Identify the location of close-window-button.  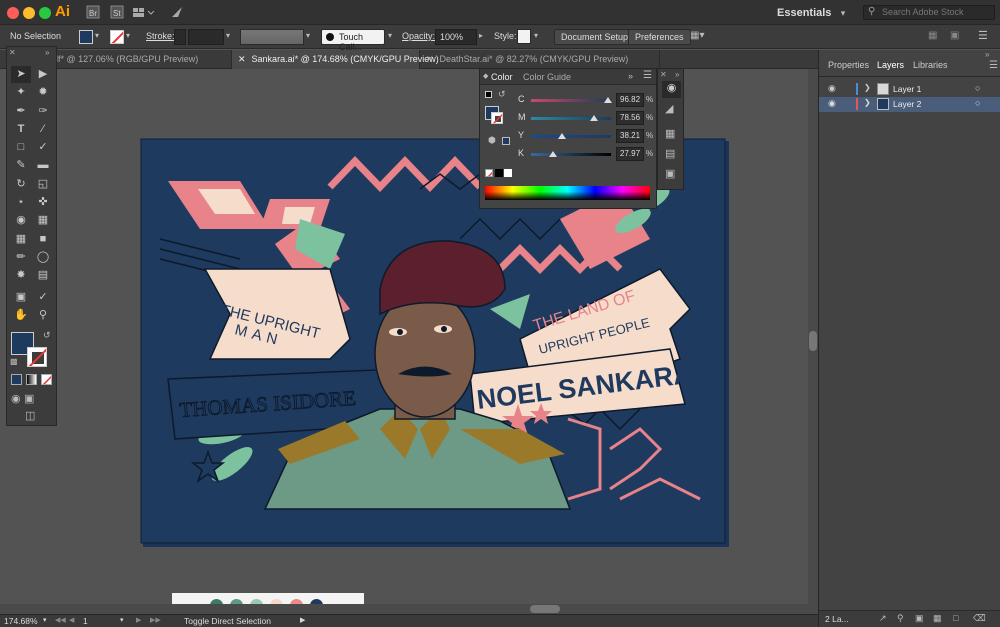
(13, 13).